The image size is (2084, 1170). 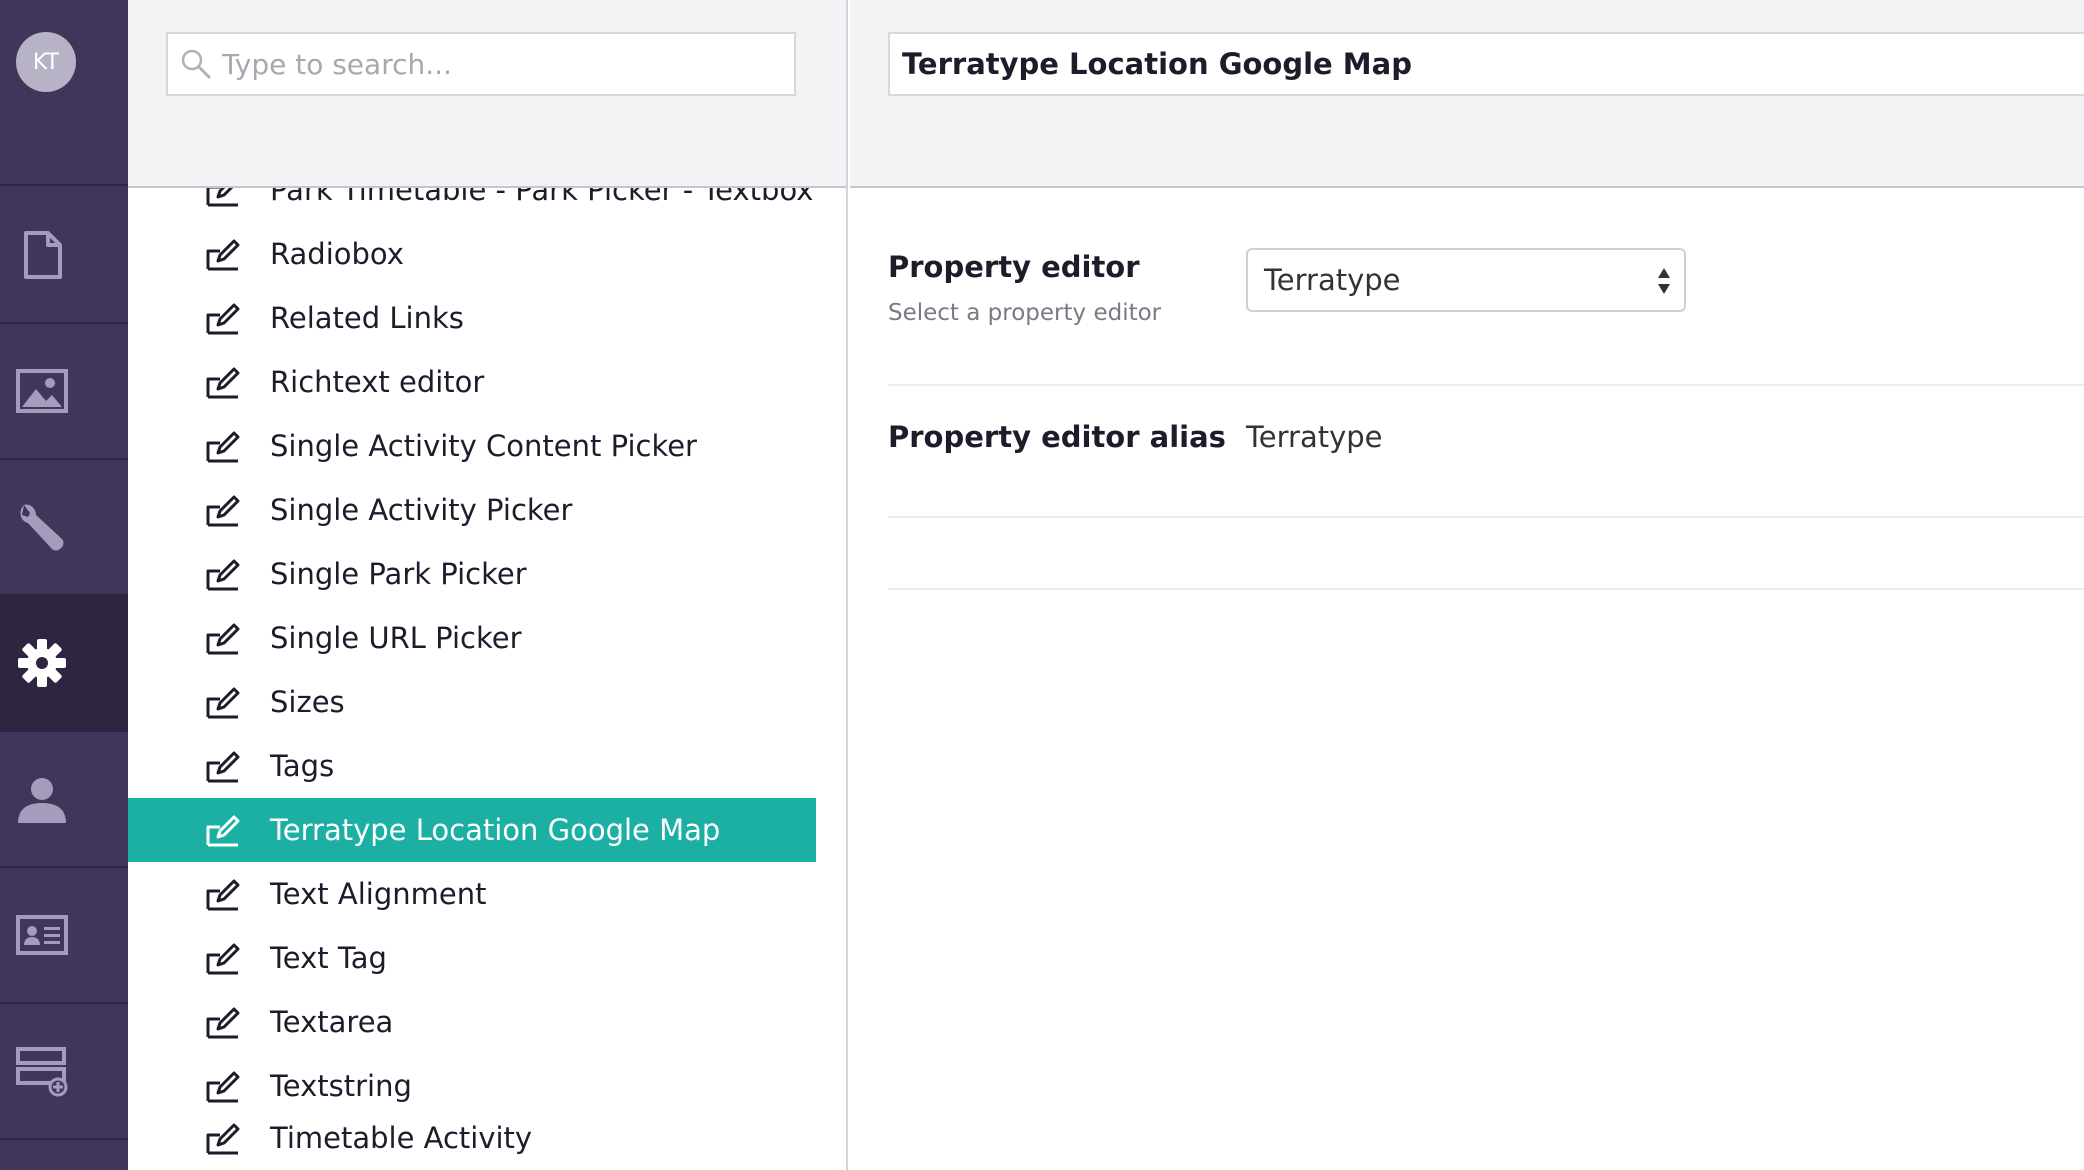 I want to click on nav-members, so click(x=64, y=936).